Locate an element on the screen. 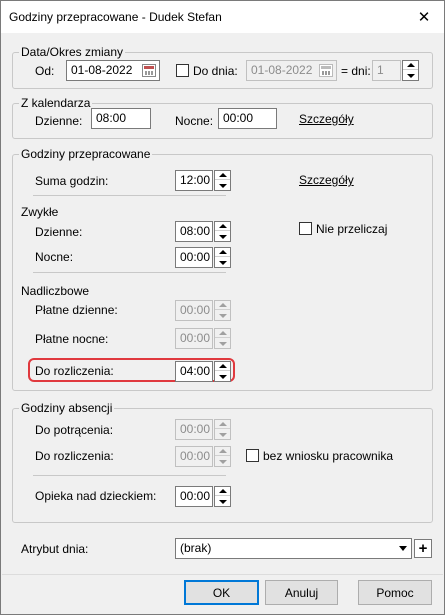  abs-do-rozliczenia-spinner is located at coordinates (222, 456).